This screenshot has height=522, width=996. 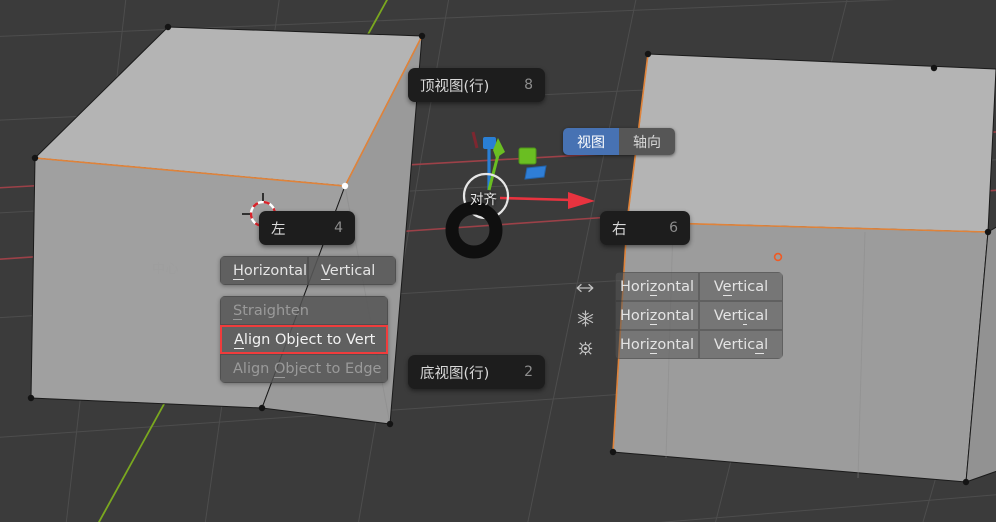 What do you see at coordinates (348, 271) in the screenshot?
I see `left-menu-vertical-label: Vertical` at bounding box center [348, 271].